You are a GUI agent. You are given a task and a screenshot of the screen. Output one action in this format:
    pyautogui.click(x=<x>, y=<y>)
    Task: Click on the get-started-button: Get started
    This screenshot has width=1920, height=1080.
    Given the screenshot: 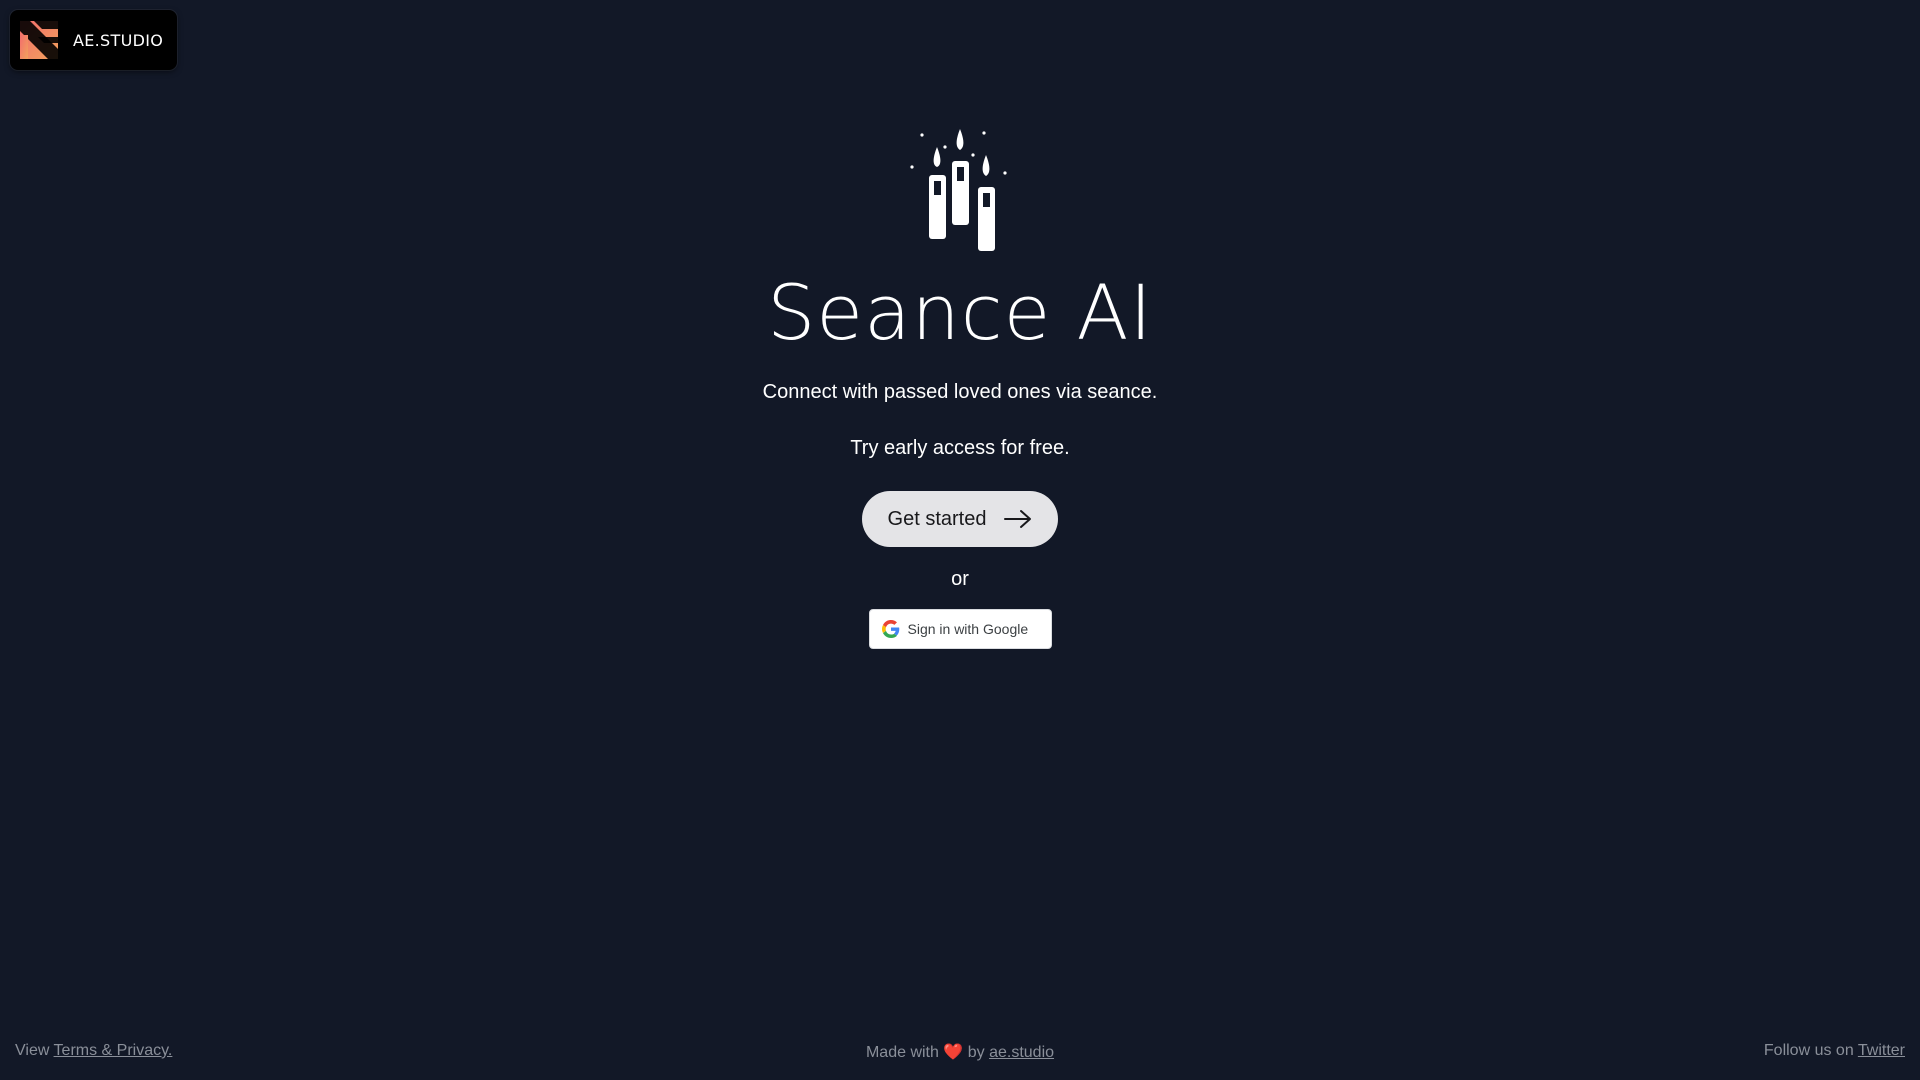 What is the action you would take?
    pyautogui.click(x=960, y=519)
    